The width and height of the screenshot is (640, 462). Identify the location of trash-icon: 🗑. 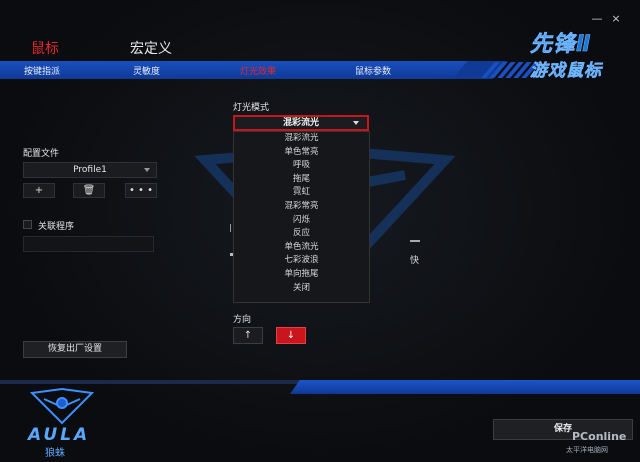
(89, 190).